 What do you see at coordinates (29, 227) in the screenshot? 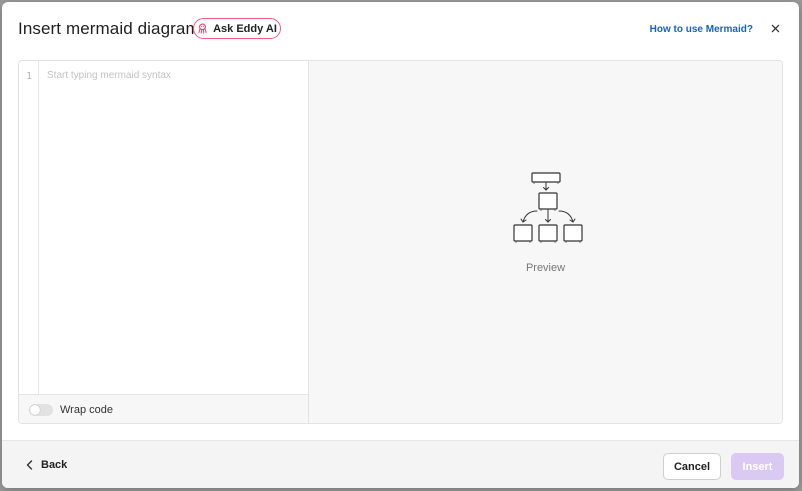
I see `line-gutter: 1` at bounding box center [29, 227].